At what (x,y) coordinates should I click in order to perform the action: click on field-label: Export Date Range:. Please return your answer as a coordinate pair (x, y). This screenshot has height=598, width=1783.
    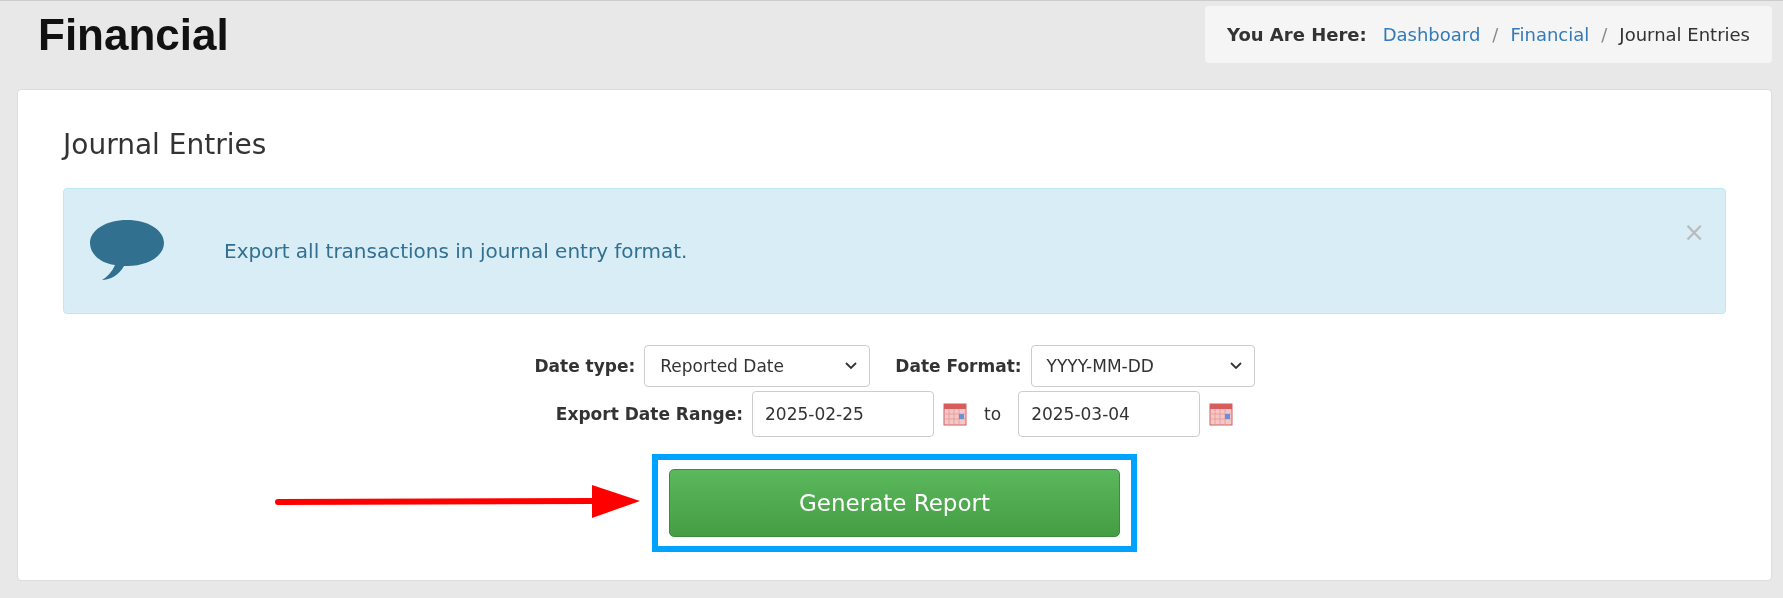
    Looking at the image, I should click on (649, 414).